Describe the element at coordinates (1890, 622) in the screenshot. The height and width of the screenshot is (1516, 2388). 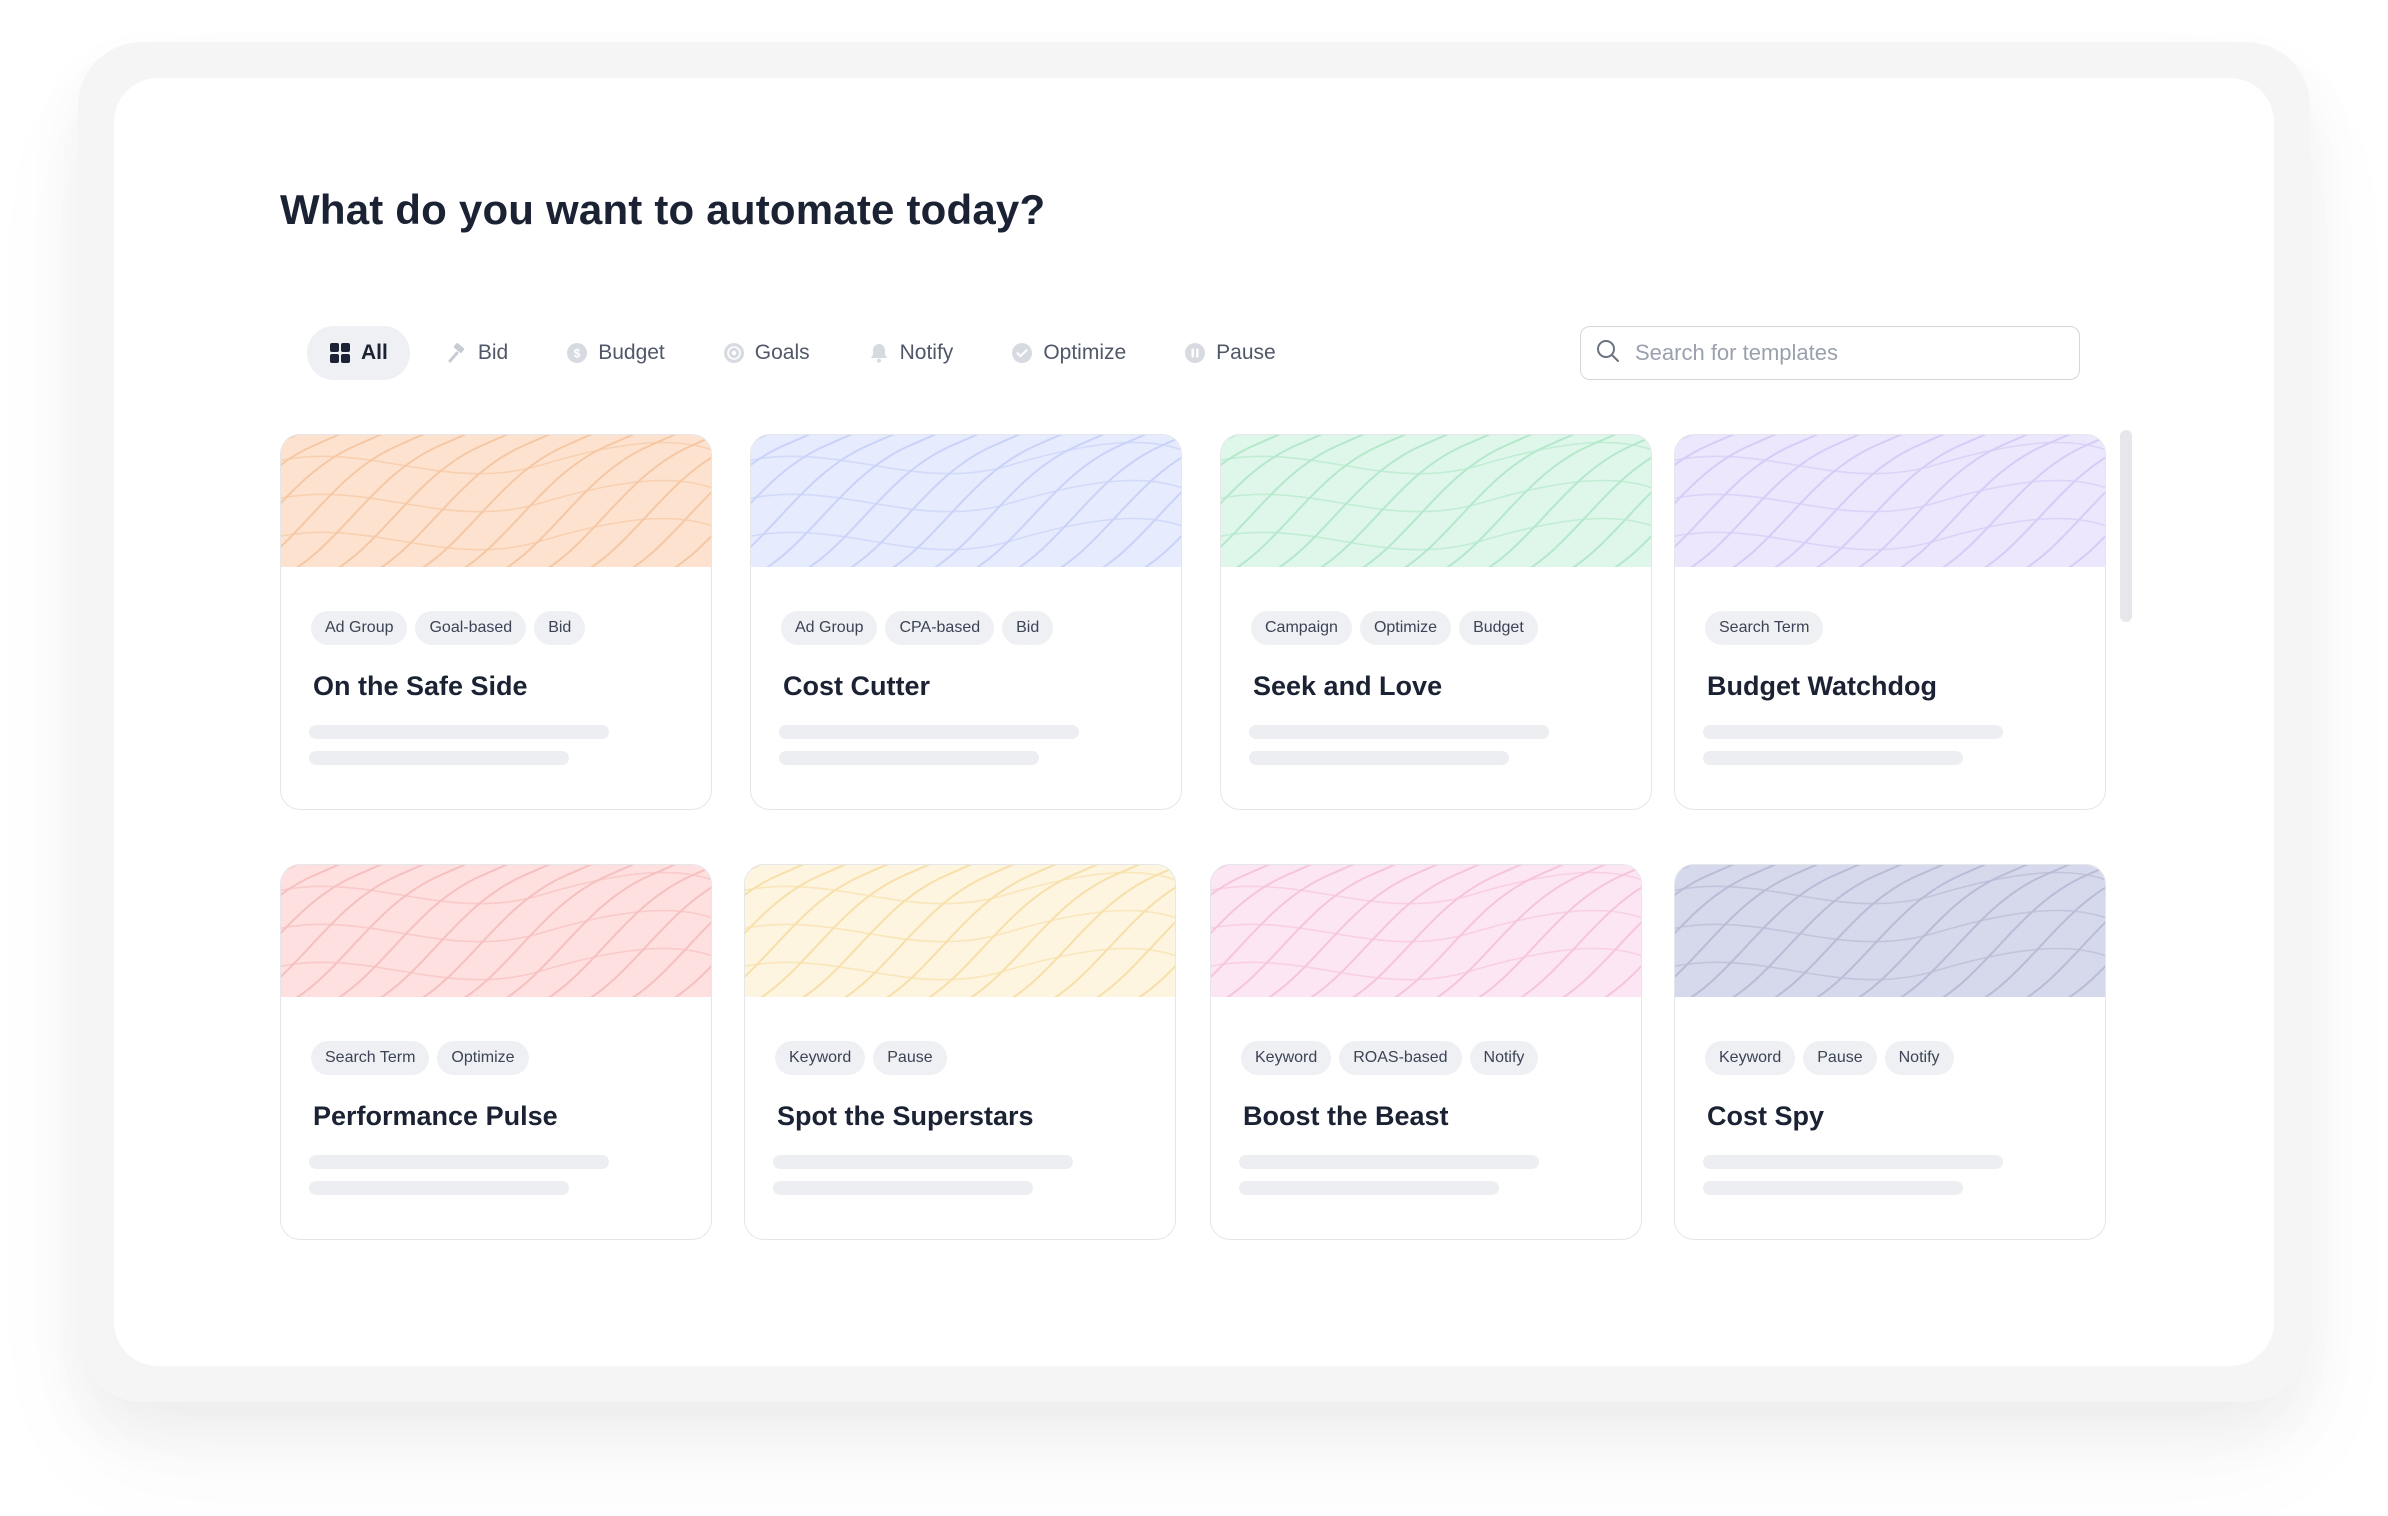
I see `template-card: Search Term Budget Watchdog` at that location.